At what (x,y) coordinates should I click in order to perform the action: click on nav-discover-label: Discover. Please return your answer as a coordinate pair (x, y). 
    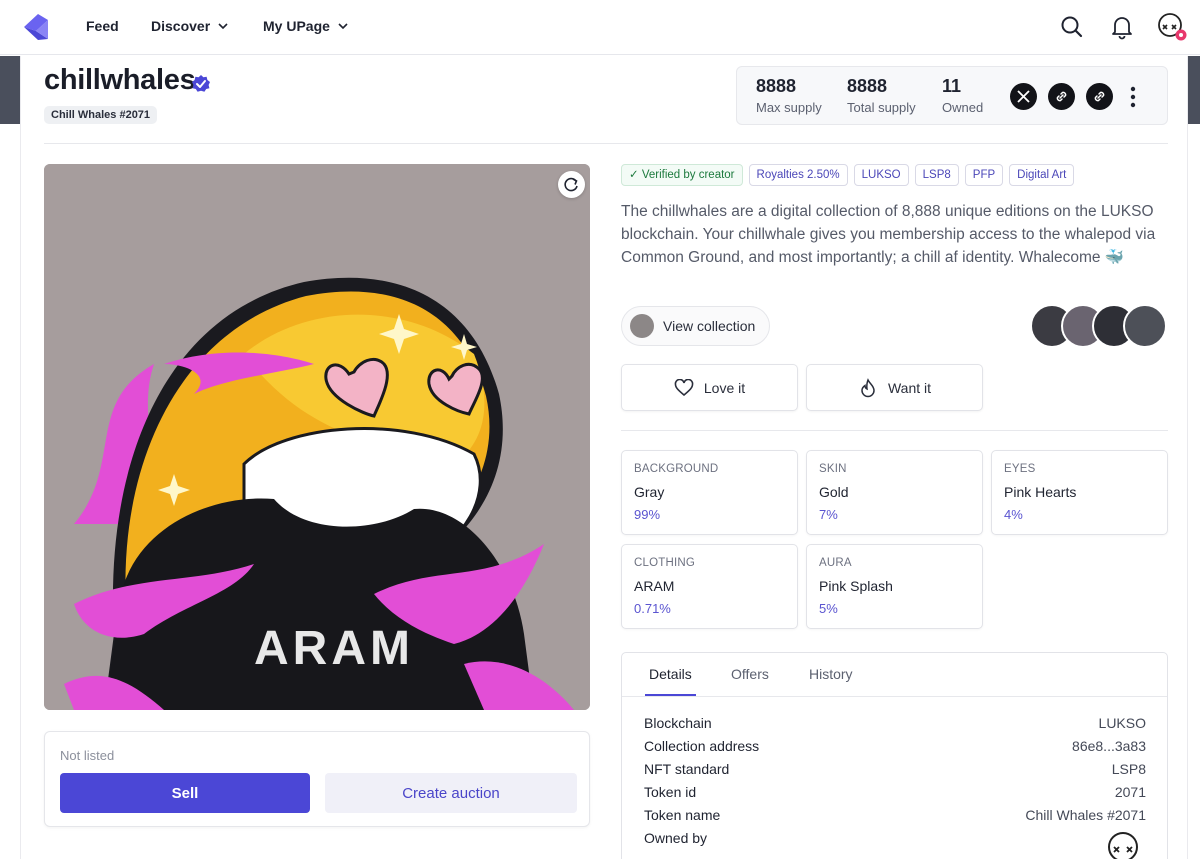
    Looking at the image, I should click on (181, 26).